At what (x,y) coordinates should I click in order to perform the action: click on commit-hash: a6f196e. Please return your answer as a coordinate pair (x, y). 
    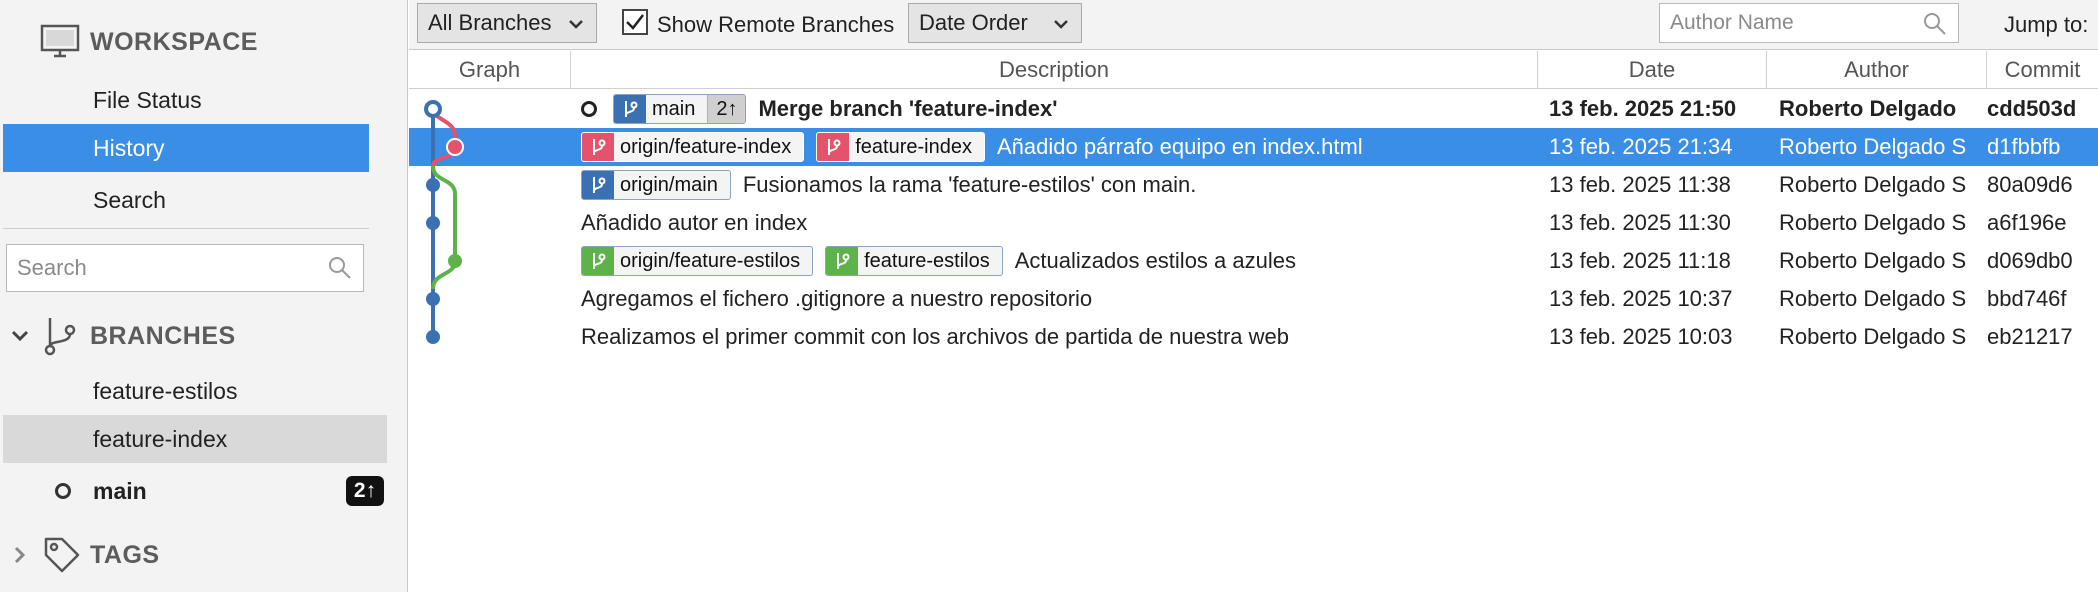
    Looking at the image, I should click on (2027, 222).